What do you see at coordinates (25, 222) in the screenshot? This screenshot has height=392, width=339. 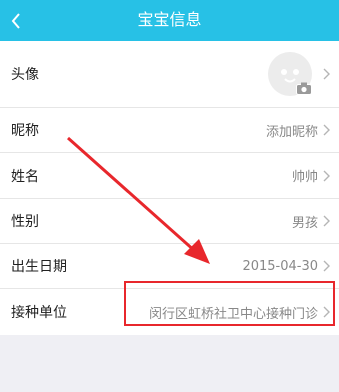 I see `gender-label: 性别` at bounding box center [25, 222].